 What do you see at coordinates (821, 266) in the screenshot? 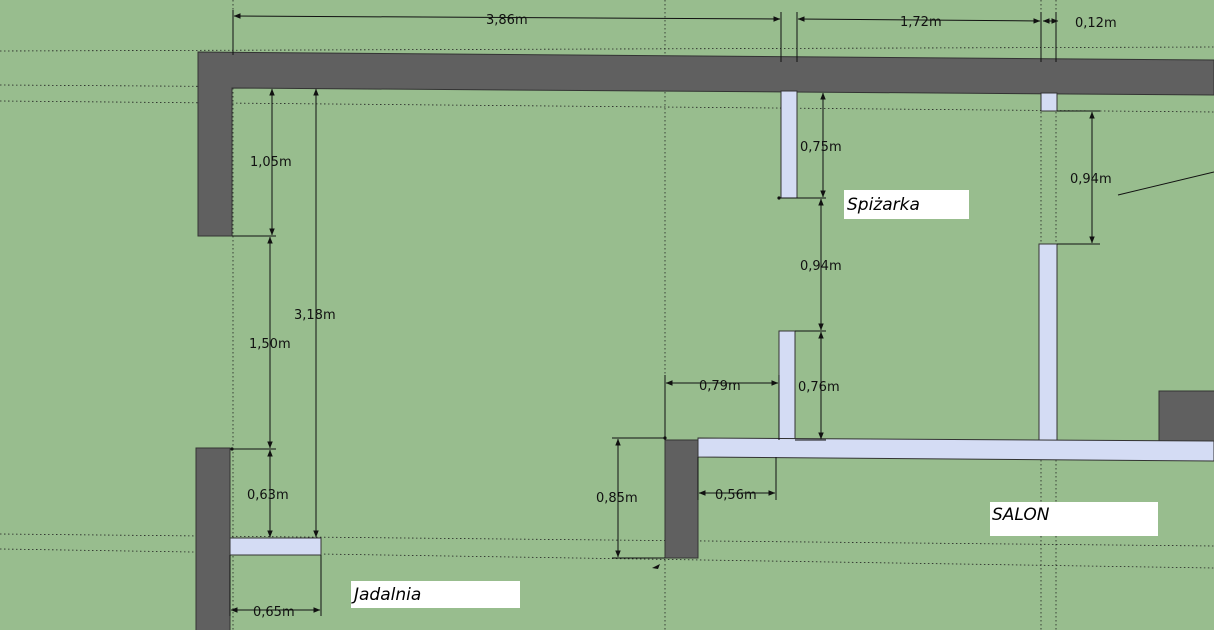
I see `dim-pantry-door: 0,94m` at bounding box center [821, 266].